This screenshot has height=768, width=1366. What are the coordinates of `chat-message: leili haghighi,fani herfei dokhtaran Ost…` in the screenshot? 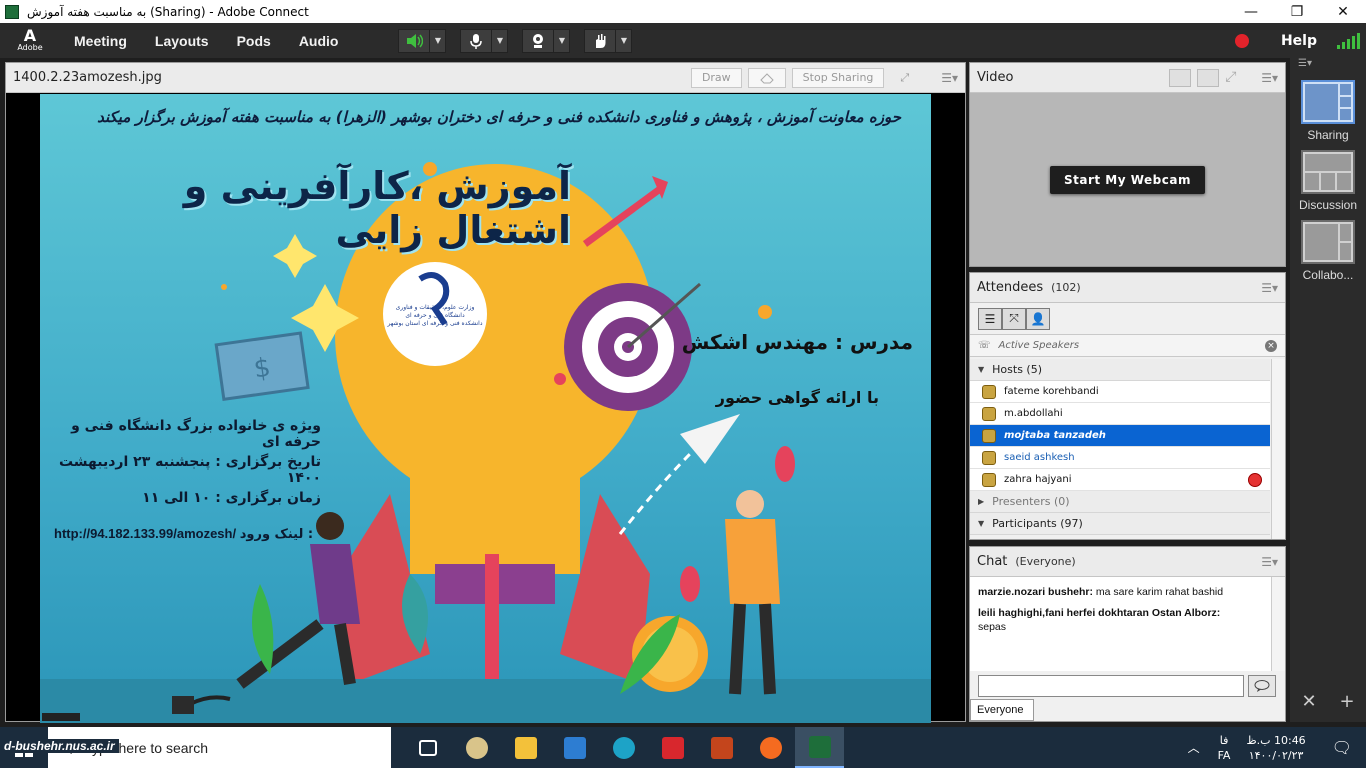 It's located at (1127, 620).